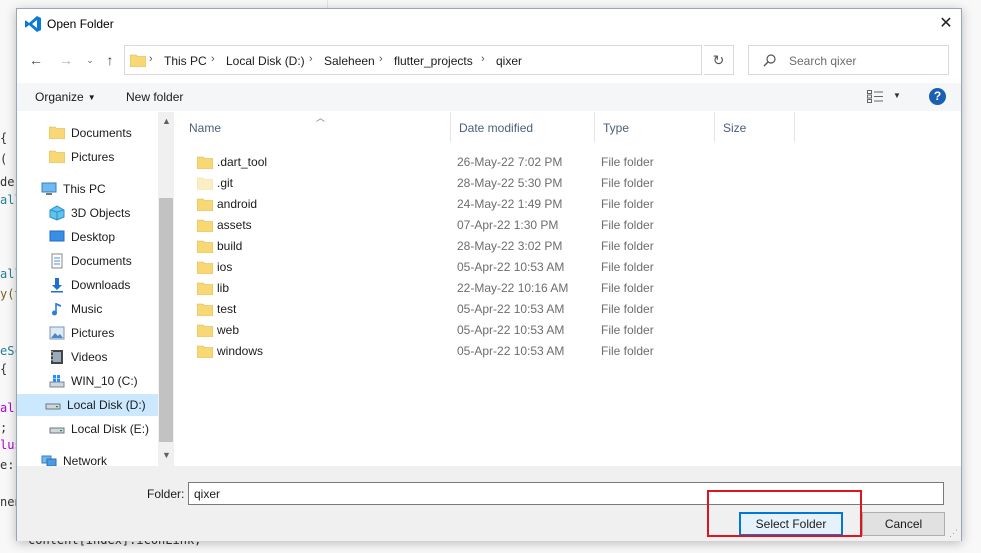  I want to click on nav-item-label: WIN_10 (C:), so click(104, 381).